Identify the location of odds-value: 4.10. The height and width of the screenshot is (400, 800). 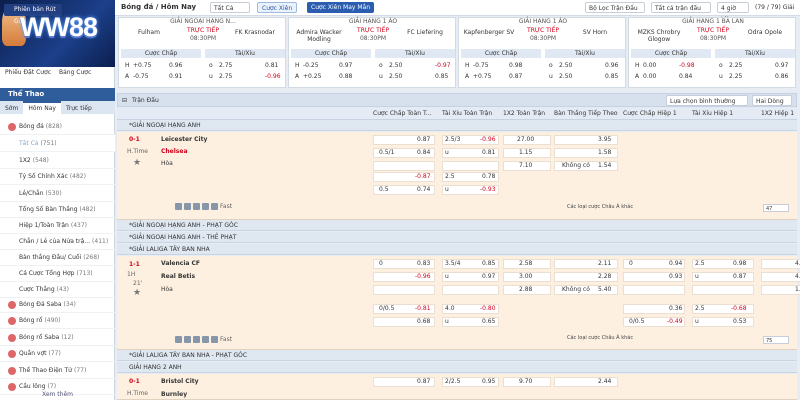
(797, 264).